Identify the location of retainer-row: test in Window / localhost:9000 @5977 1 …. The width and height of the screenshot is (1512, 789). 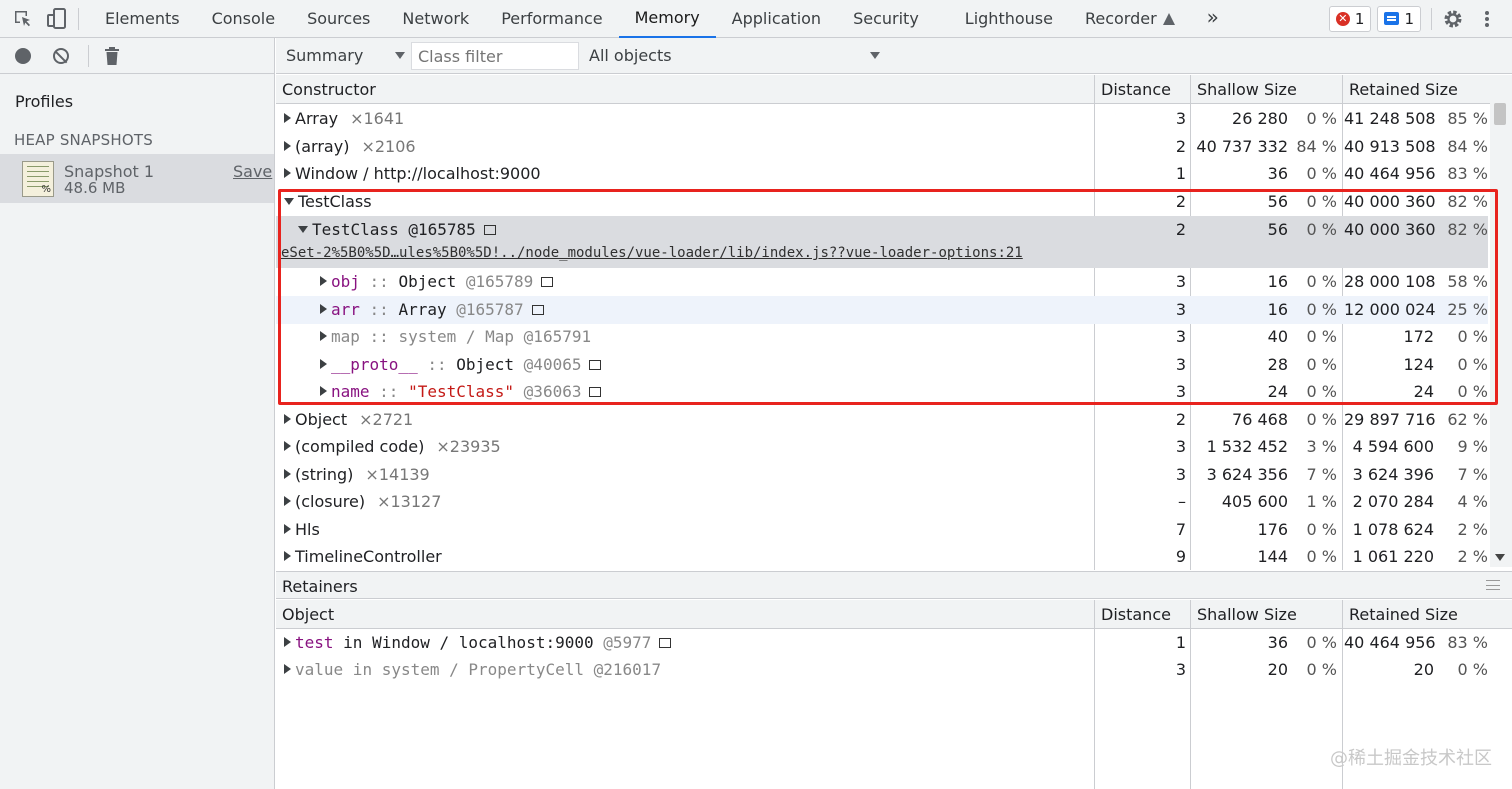
(882, 643).